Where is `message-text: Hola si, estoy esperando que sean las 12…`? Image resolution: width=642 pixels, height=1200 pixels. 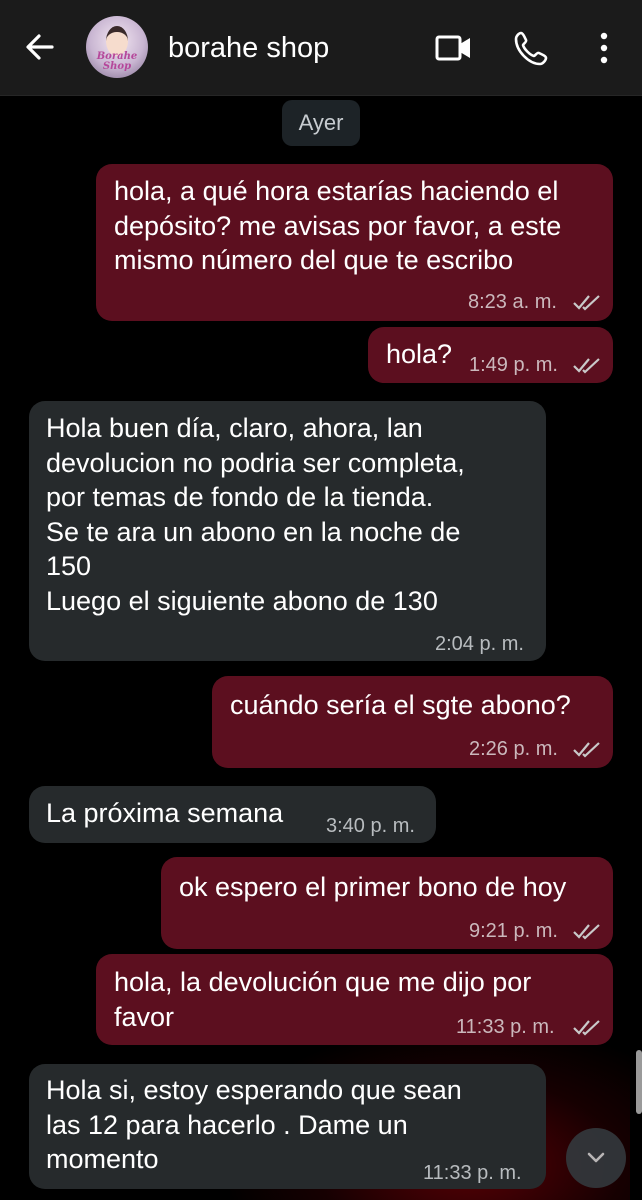 message-text: Hola si, estoy esperando que sean las 12… is located at coordinates (254, 1124).